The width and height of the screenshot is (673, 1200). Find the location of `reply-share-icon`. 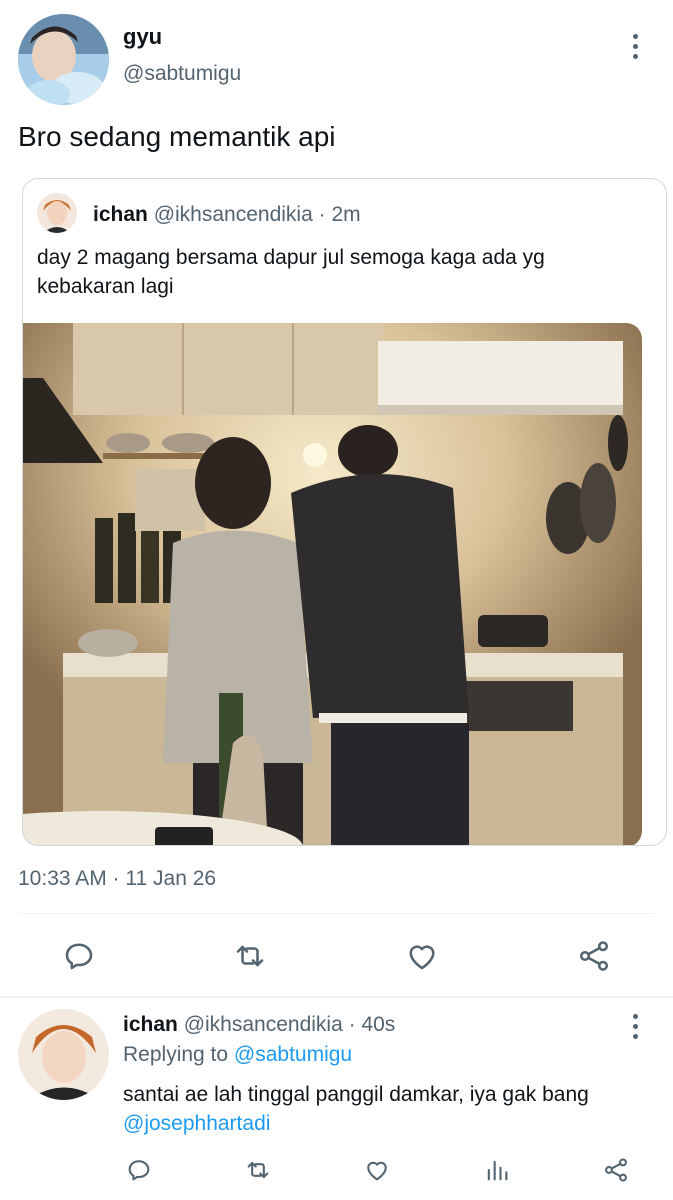

reply-share-icon is located at coordinates (616, 1170).